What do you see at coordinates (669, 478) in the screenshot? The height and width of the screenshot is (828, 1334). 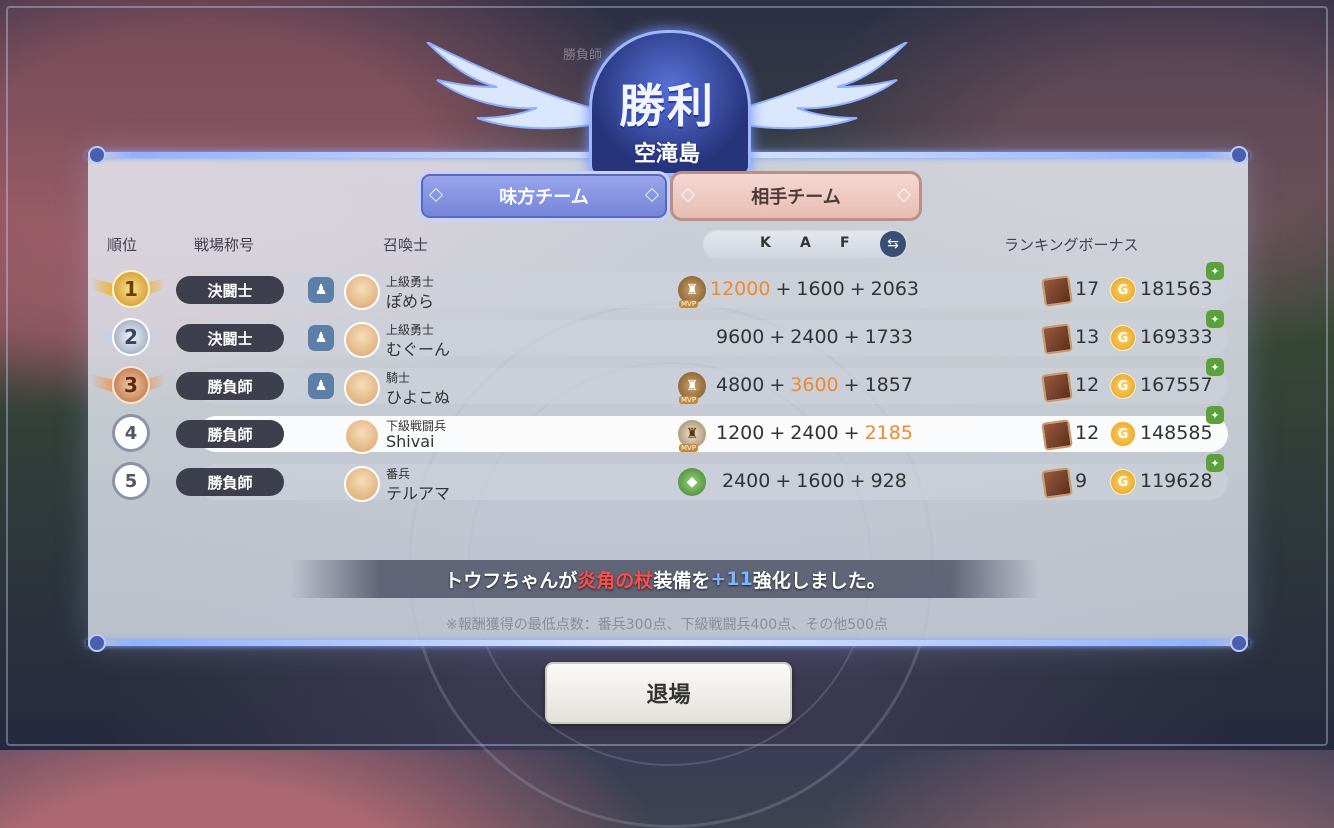 I see `ranking-row: 5 勝負師 番兵 テルアマ ◆ 2400 +1600 +928 9 G 119628 ✦` at bounding box center [669, 478].